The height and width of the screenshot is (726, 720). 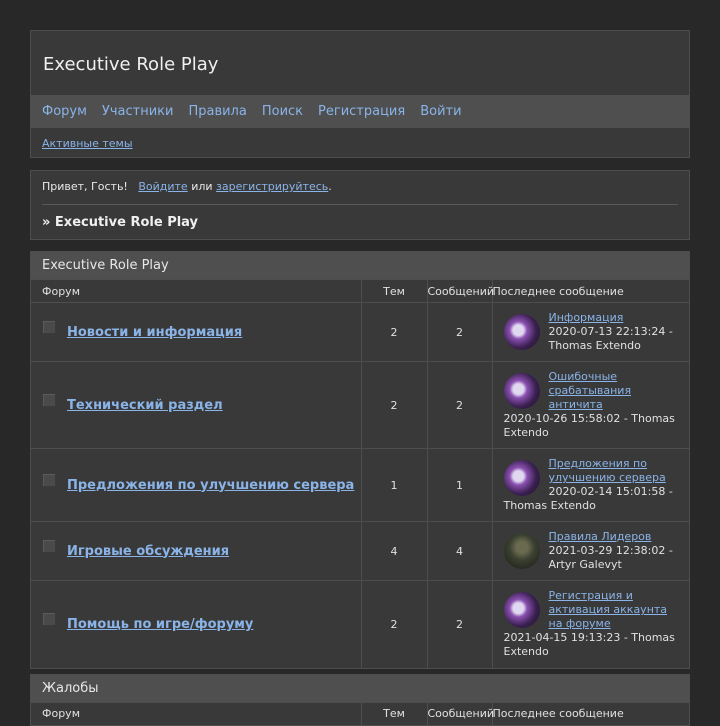 I want to click on category-title: Жалобы, so click(x=360, y=688).